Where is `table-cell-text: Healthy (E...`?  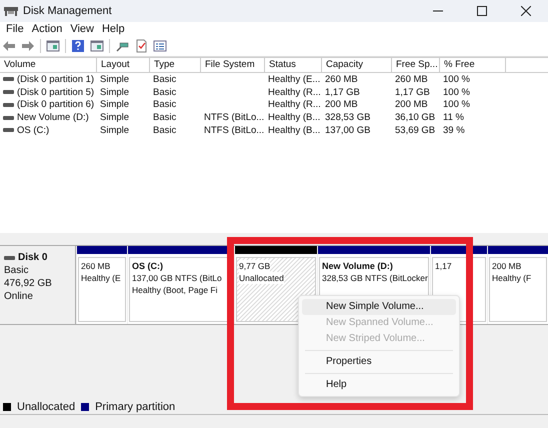
table-cell-text: Healthy (E... is located at coordinates (294, 79).